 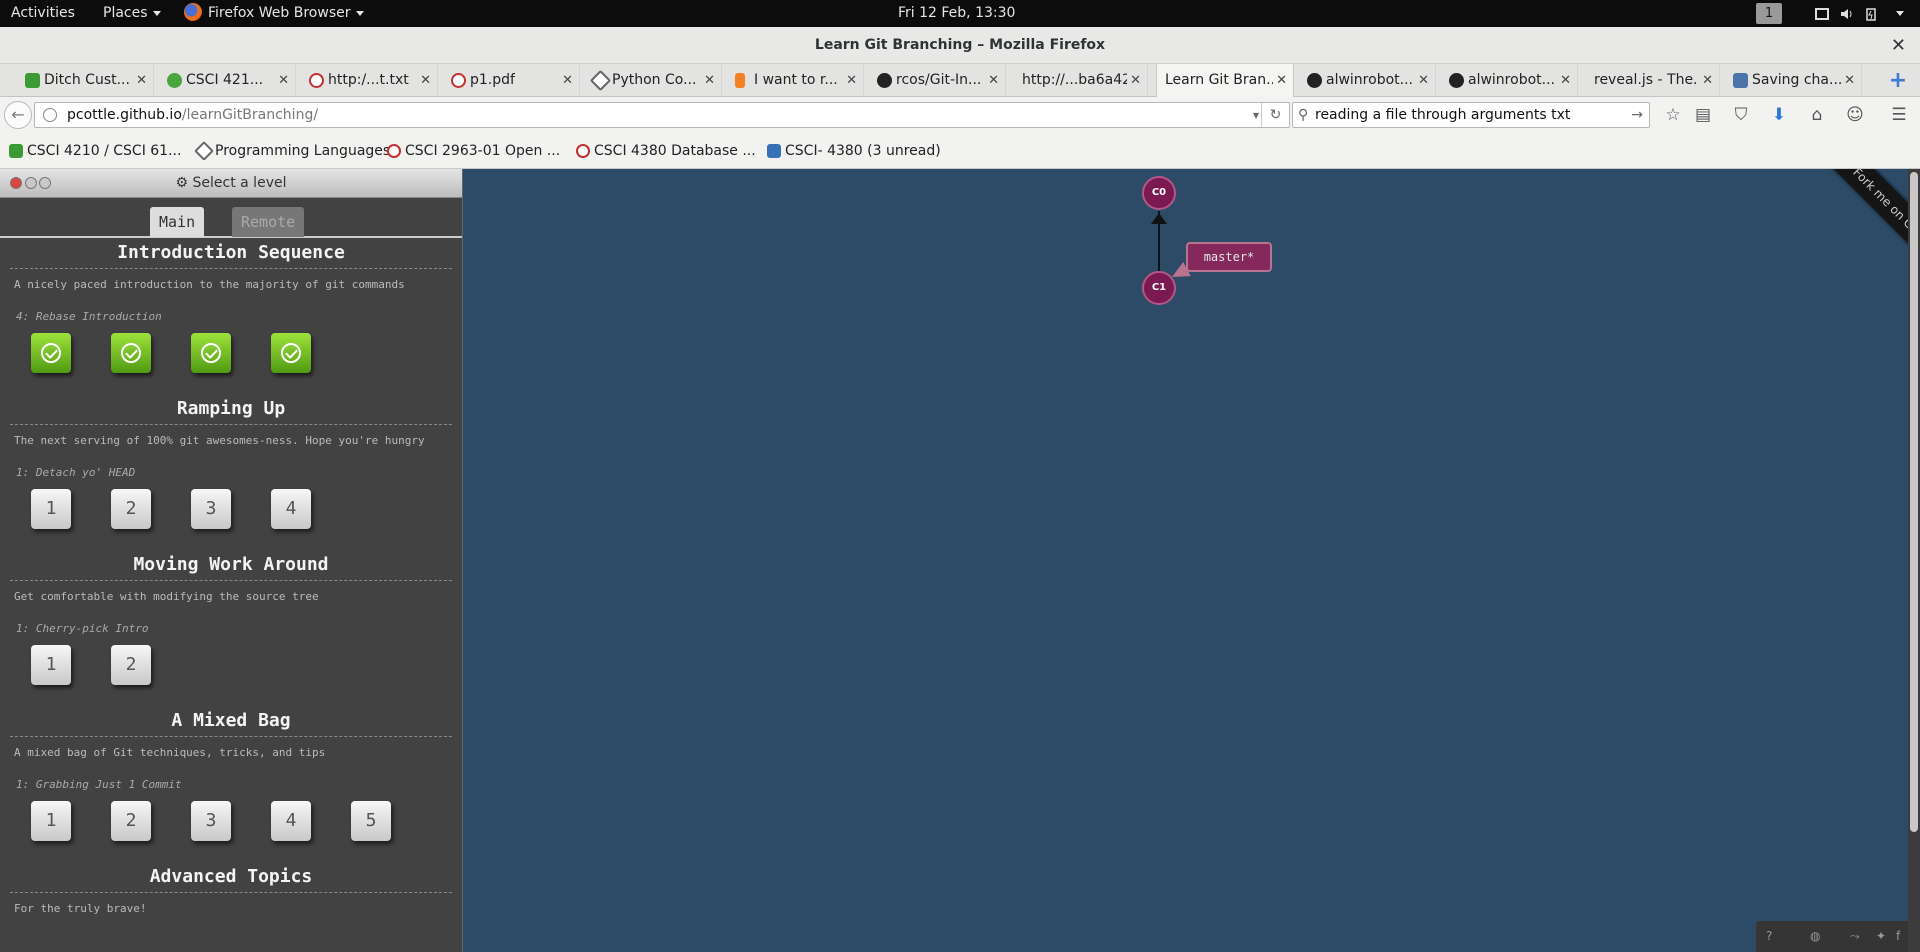 I want to click on places-label: Places, so click(x=125, y=13).